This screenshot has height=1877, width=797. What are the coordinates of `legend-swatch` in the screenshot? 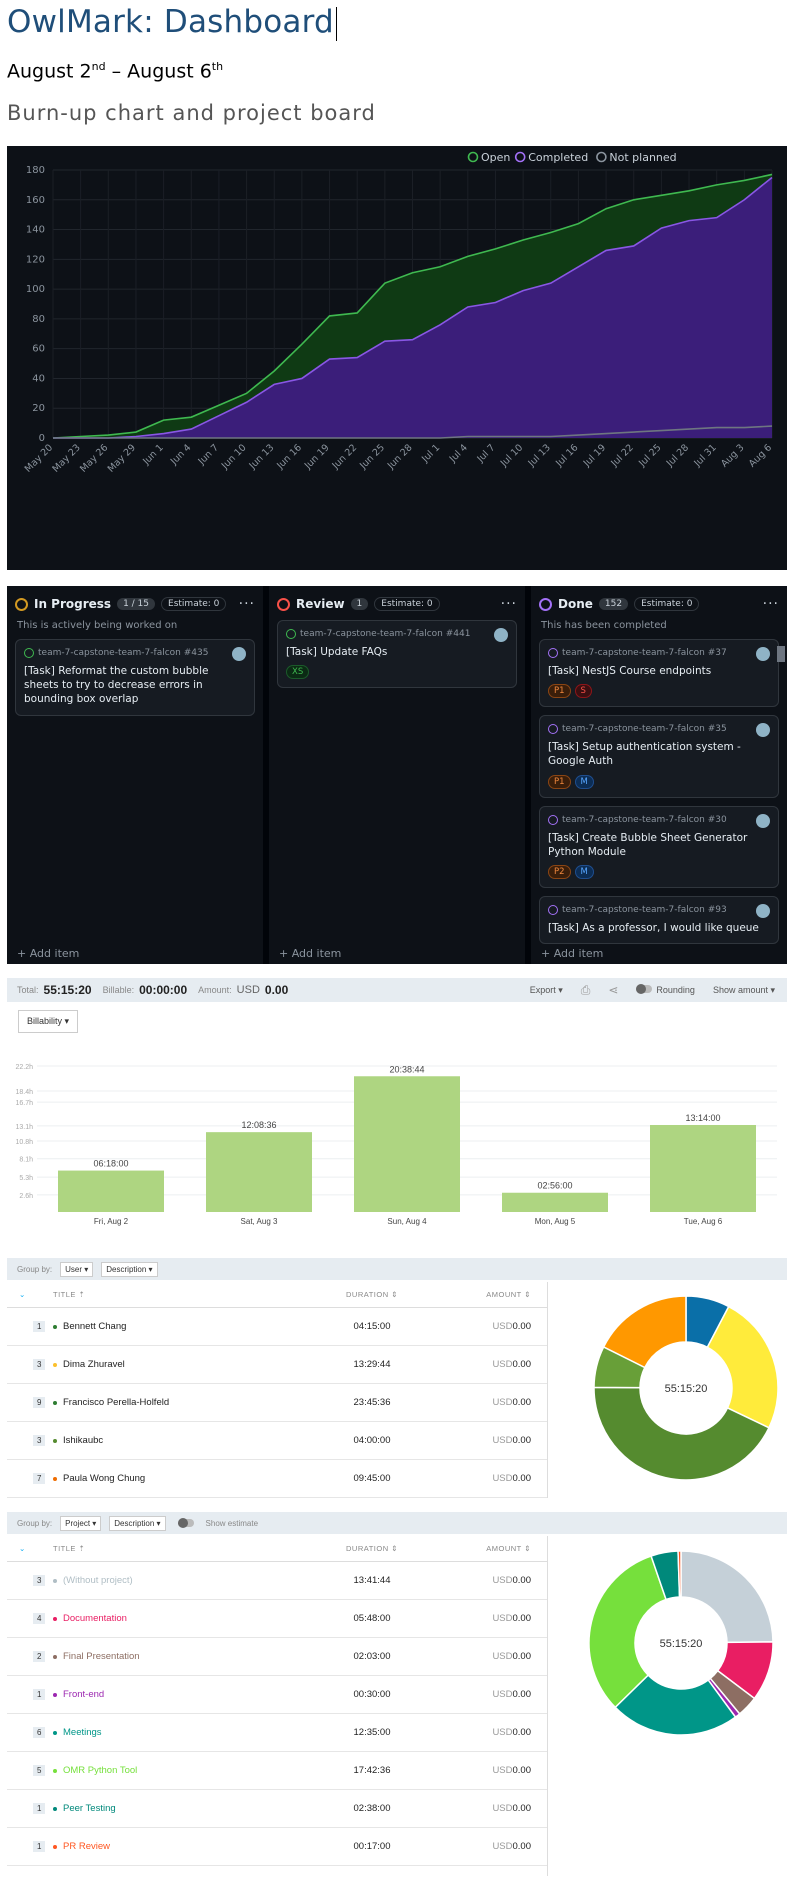 It's located at (601, 157).